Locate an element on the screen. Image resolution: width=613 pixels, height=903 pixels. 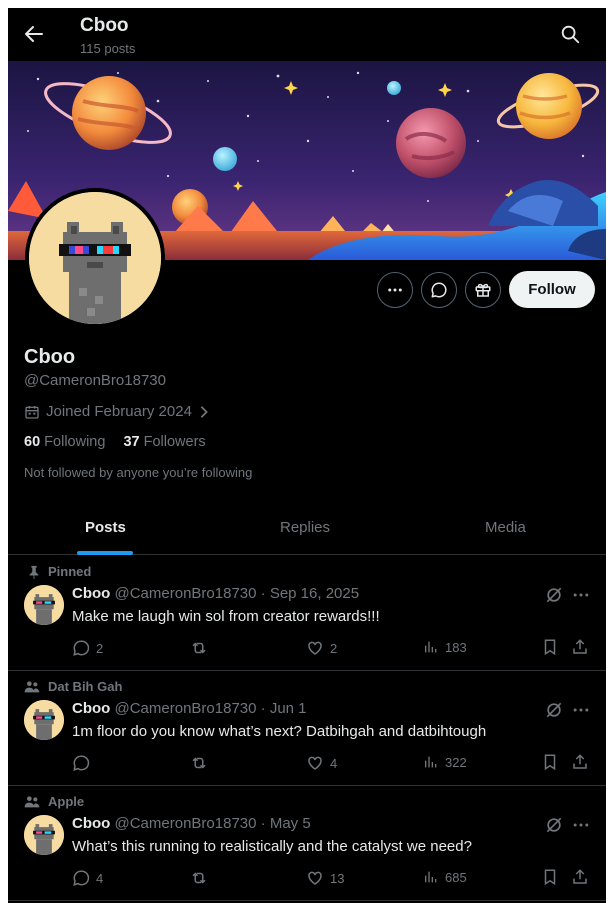
chat-bubble-icon is located at coordinates (439, 290).